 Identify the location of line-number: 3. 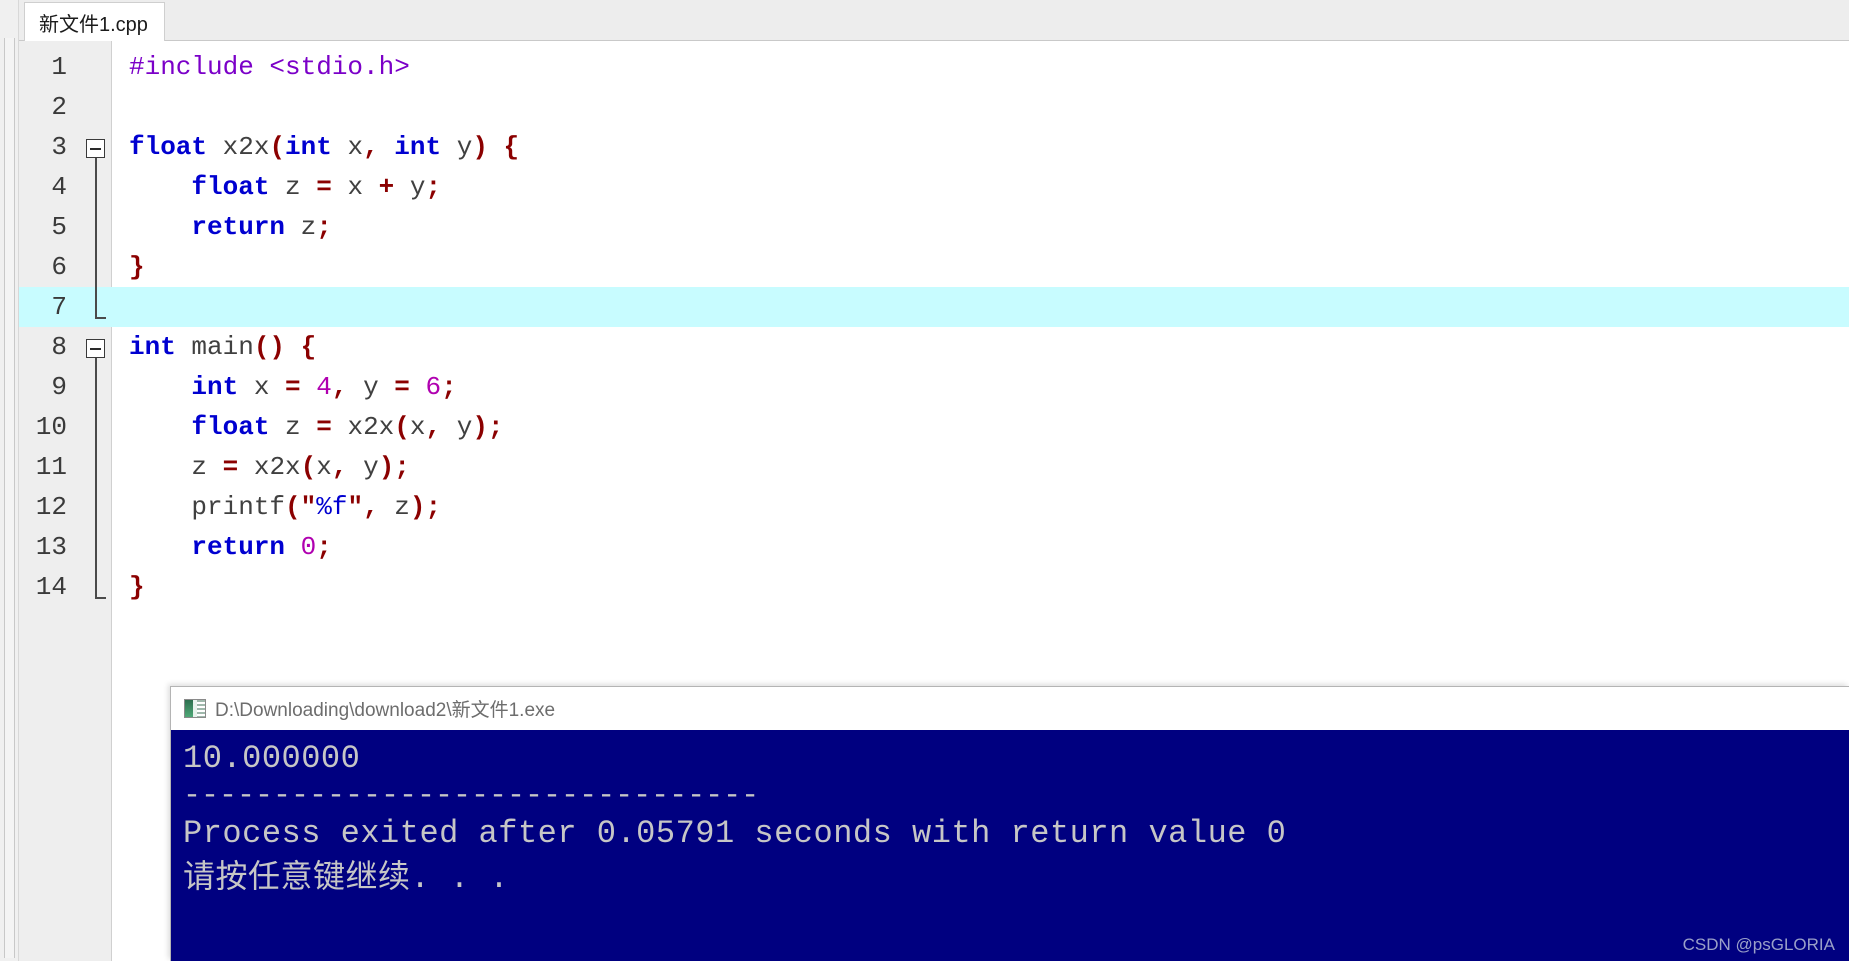
(59, 147).